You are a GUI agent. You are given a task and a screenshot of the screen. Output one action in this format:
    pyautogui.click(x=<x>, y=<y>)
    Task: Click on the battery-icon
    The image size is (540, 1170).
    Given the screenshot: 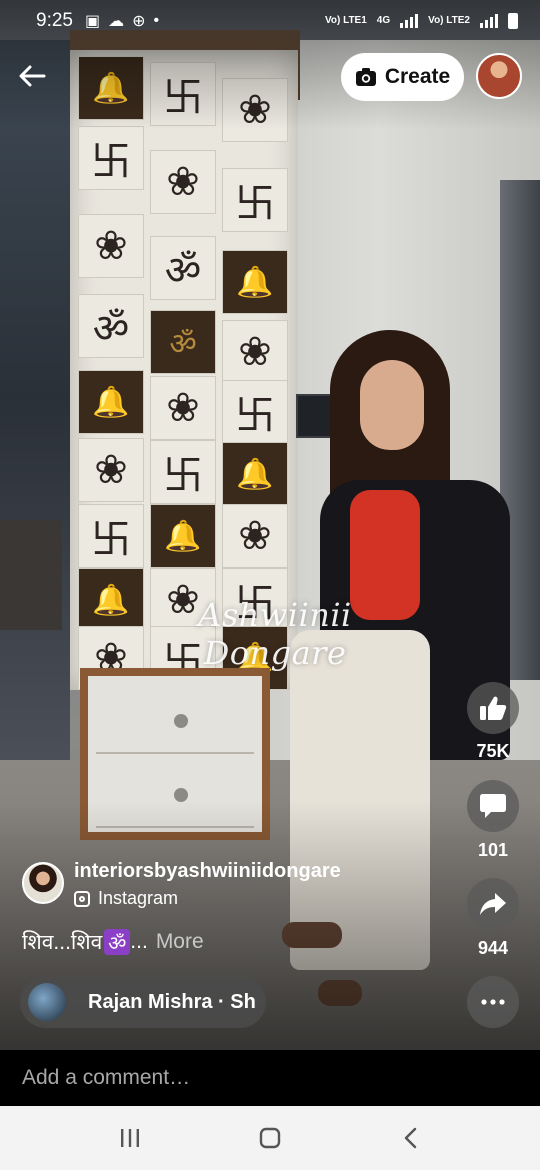 What is the action you would take?
    pyautogui.click(x=513, y=21)
    